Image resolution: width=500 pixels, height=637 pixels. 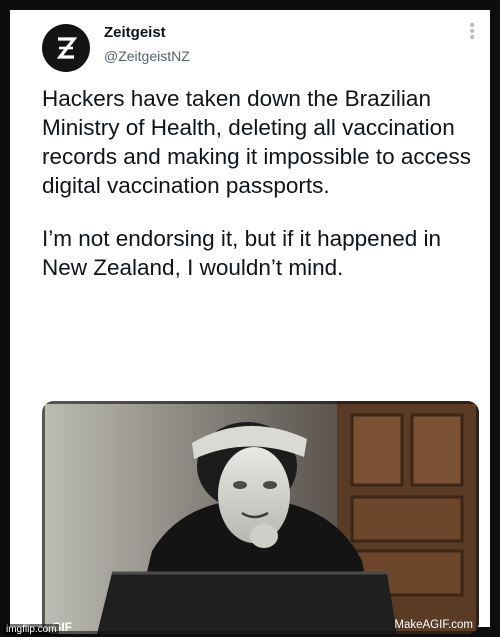 What do you see at coordinates (31, 629) in the screenshot?
I see `imgflip-watermark: imgflip.com` at bounding box center [31, 629].